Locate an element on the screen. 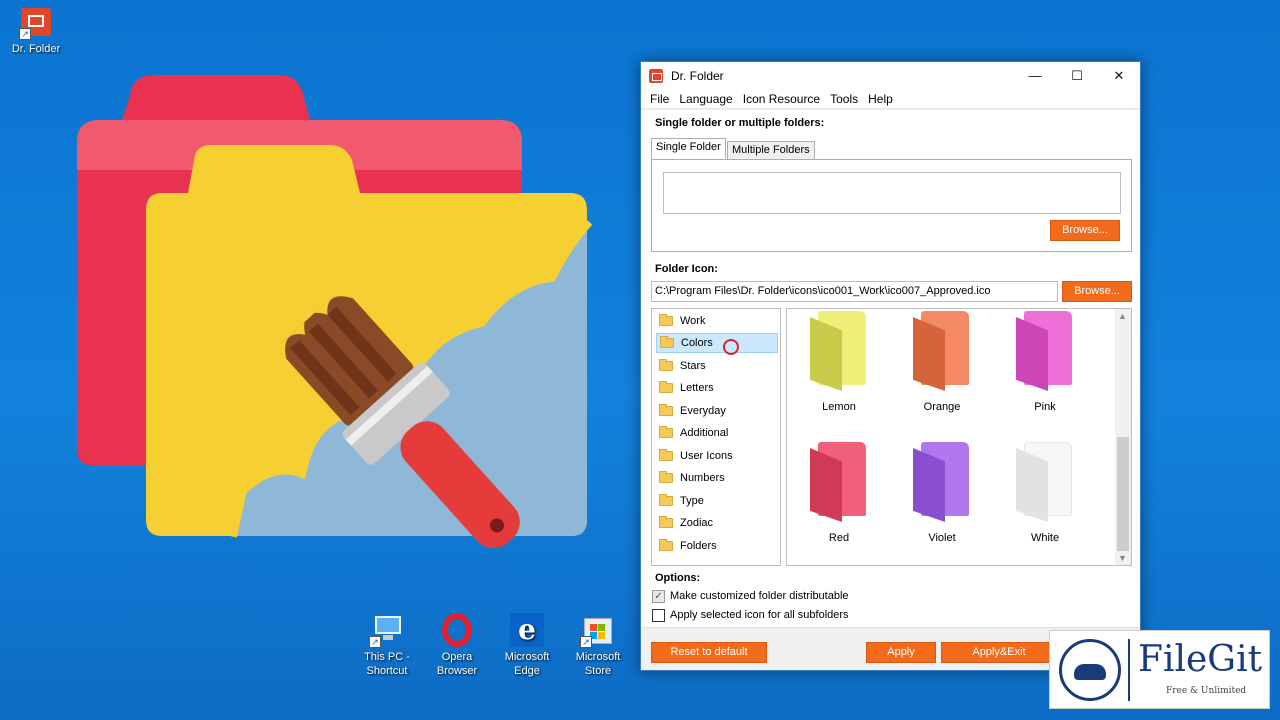  menubar: File Language Icon Resource Tools Help is located at coordinates (890, 99).